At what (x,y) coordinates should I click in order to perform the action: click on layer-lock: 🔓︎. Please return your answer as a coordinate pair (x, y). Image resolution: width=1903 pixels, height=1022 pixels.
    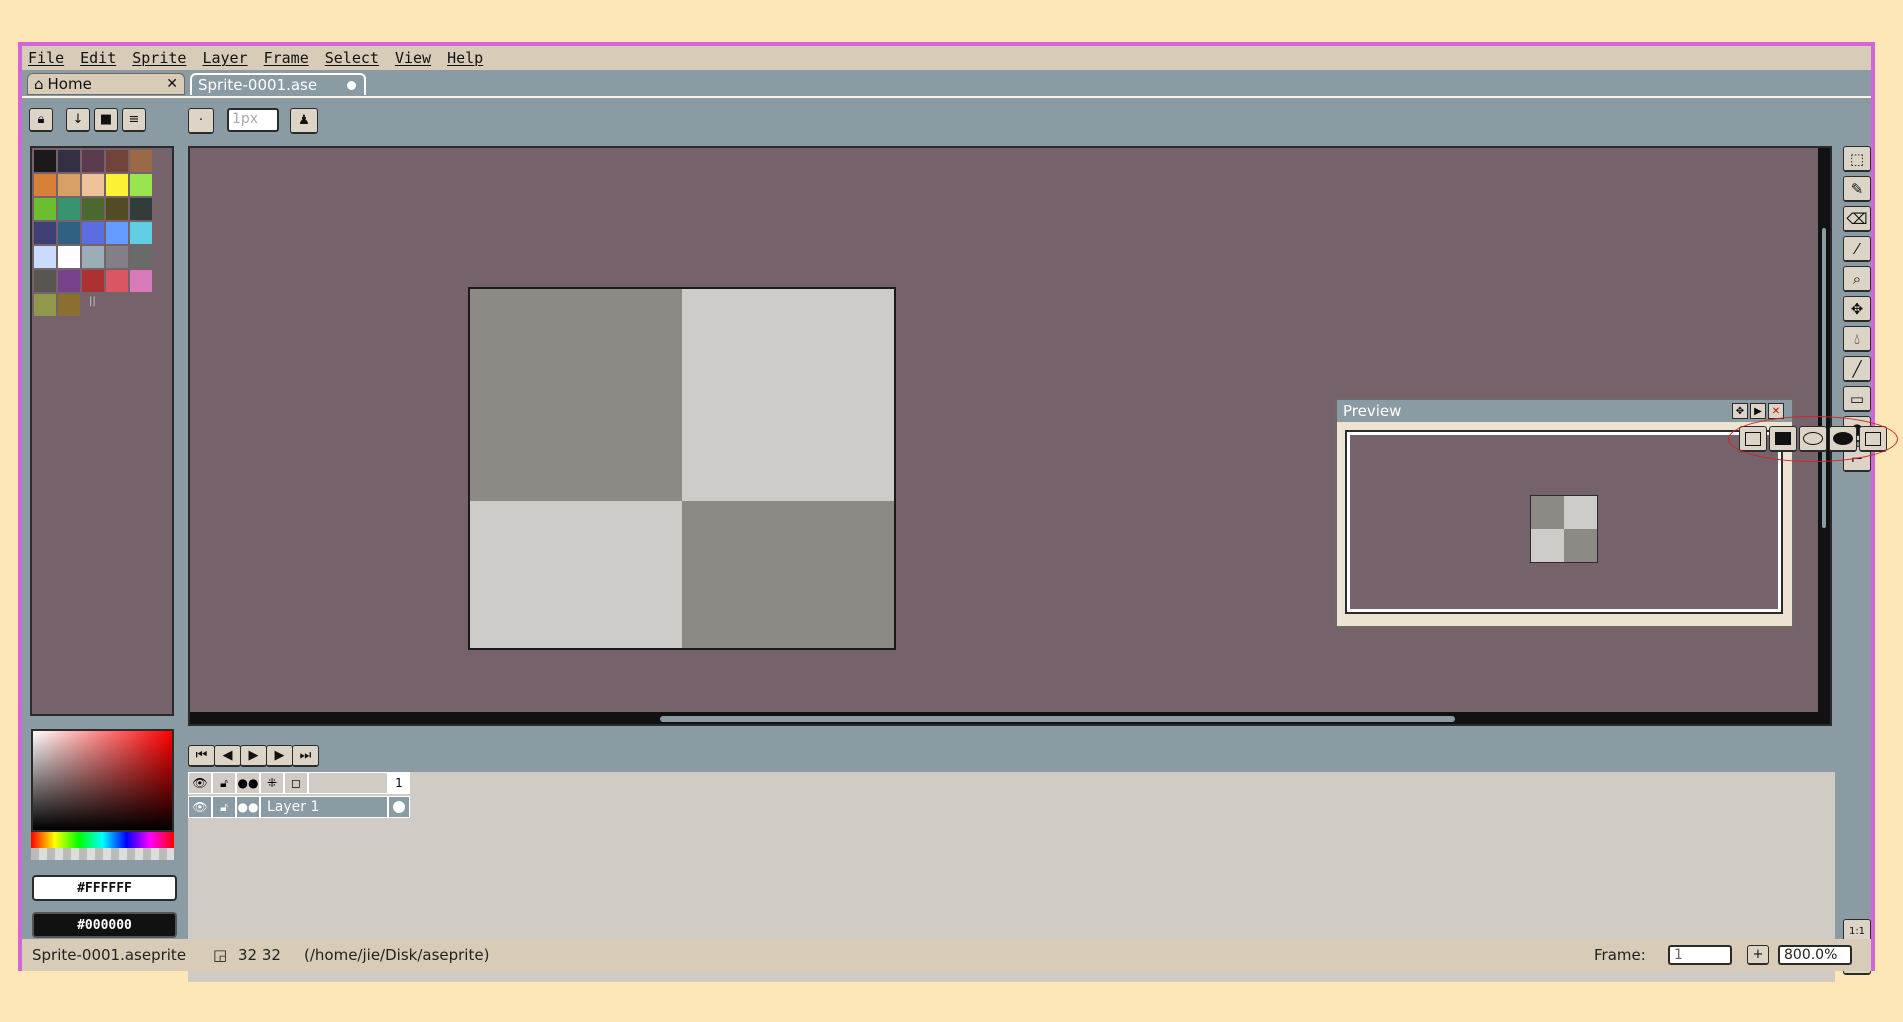
    Looking at the image, I should click on (224, 807).